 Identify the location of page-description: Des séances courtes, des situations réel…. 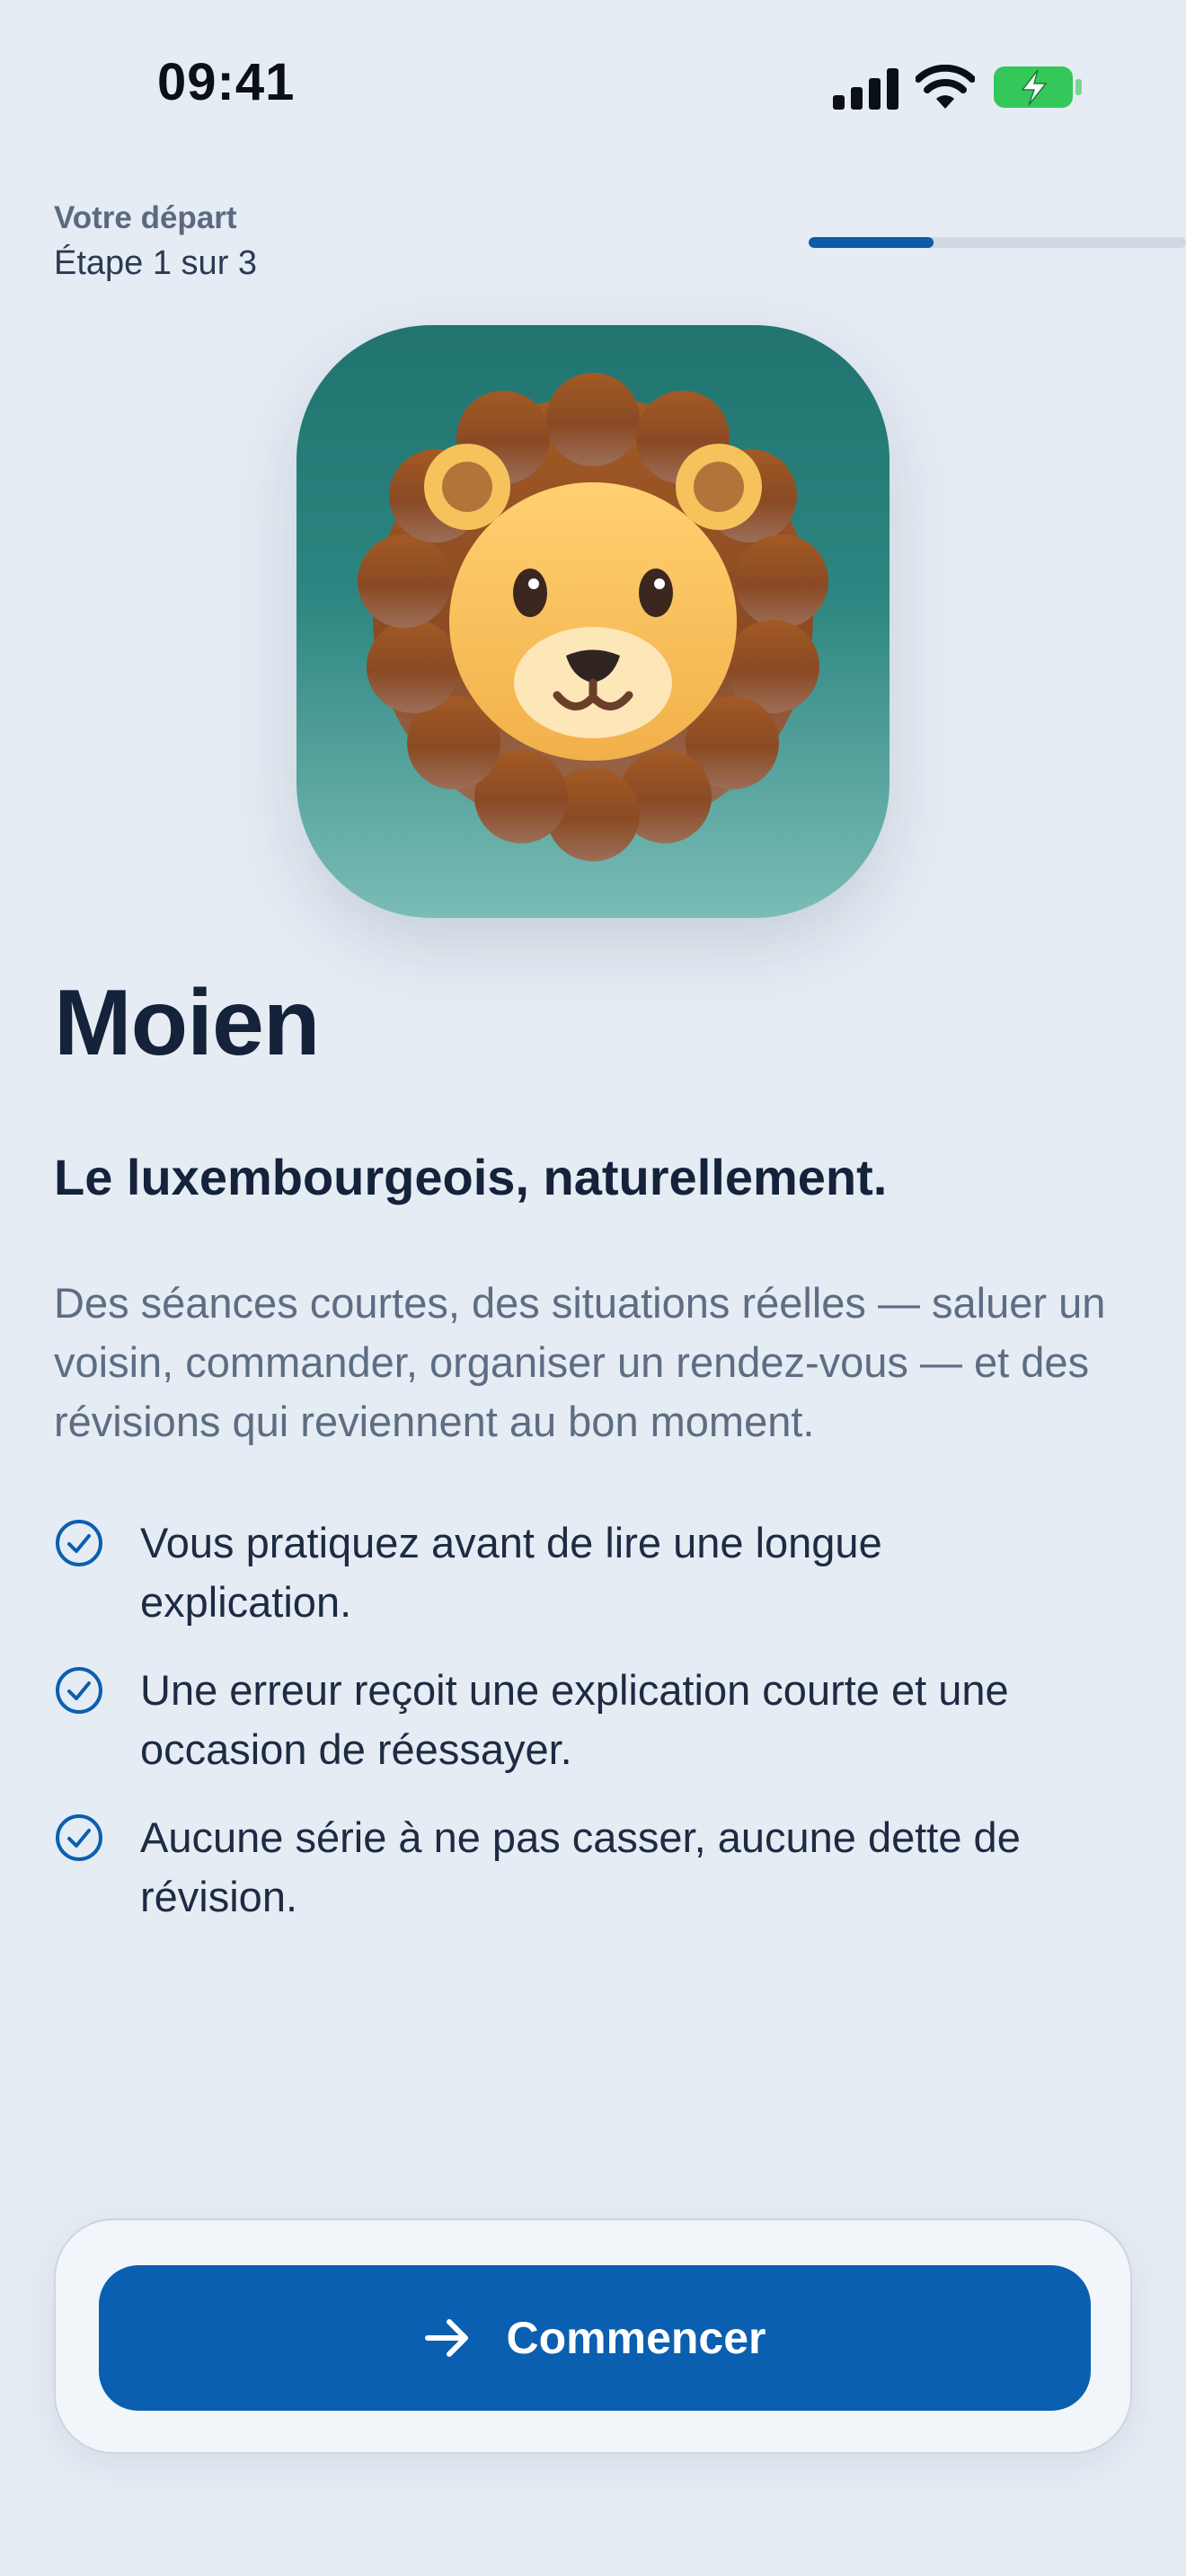
(580, 1362).